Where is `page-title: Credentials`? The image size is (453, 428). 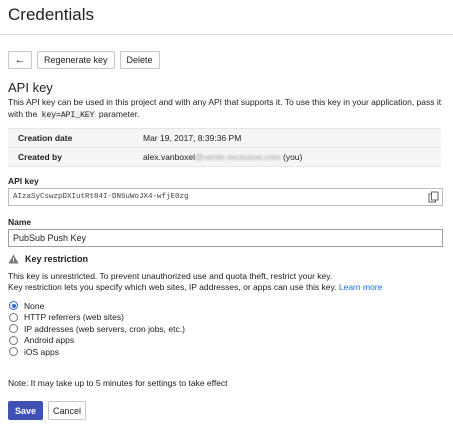
page-title: Credentials is located at coordinates (51, 14).